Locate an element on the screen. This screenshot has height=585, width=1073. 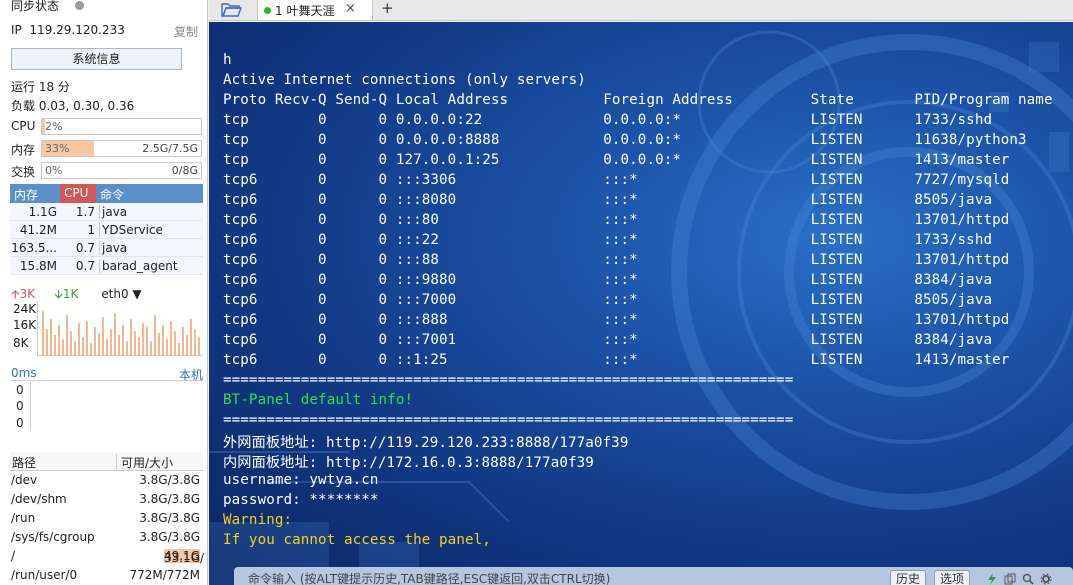
table-row: 1.1G 1.7 java is located at coordinates (106, 212).